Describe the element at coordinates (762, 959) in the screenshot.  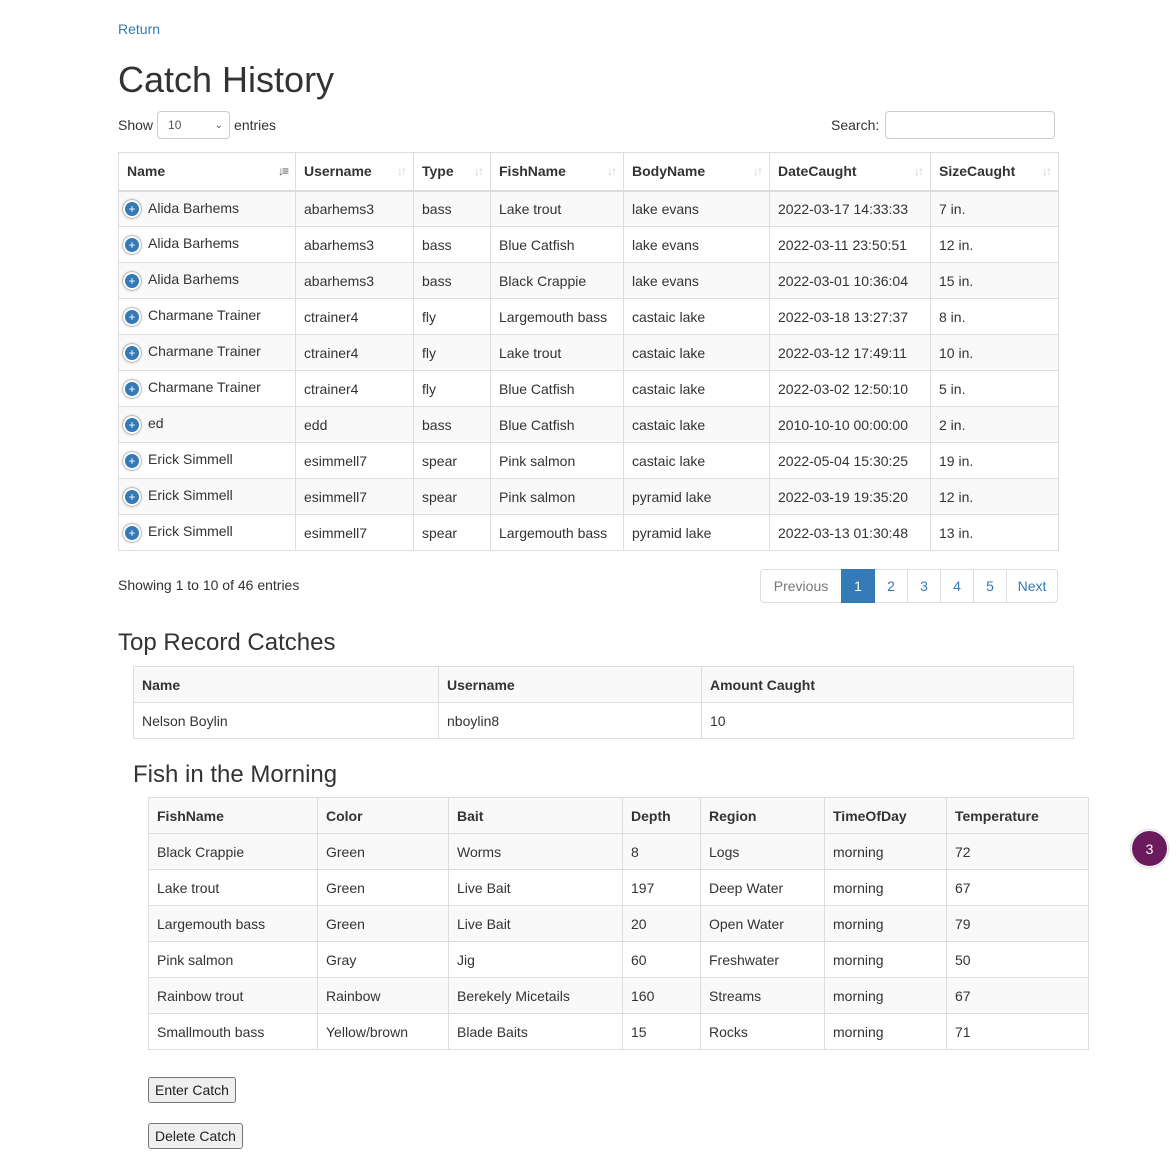
I see `cell-region: Freshwater` at that location.